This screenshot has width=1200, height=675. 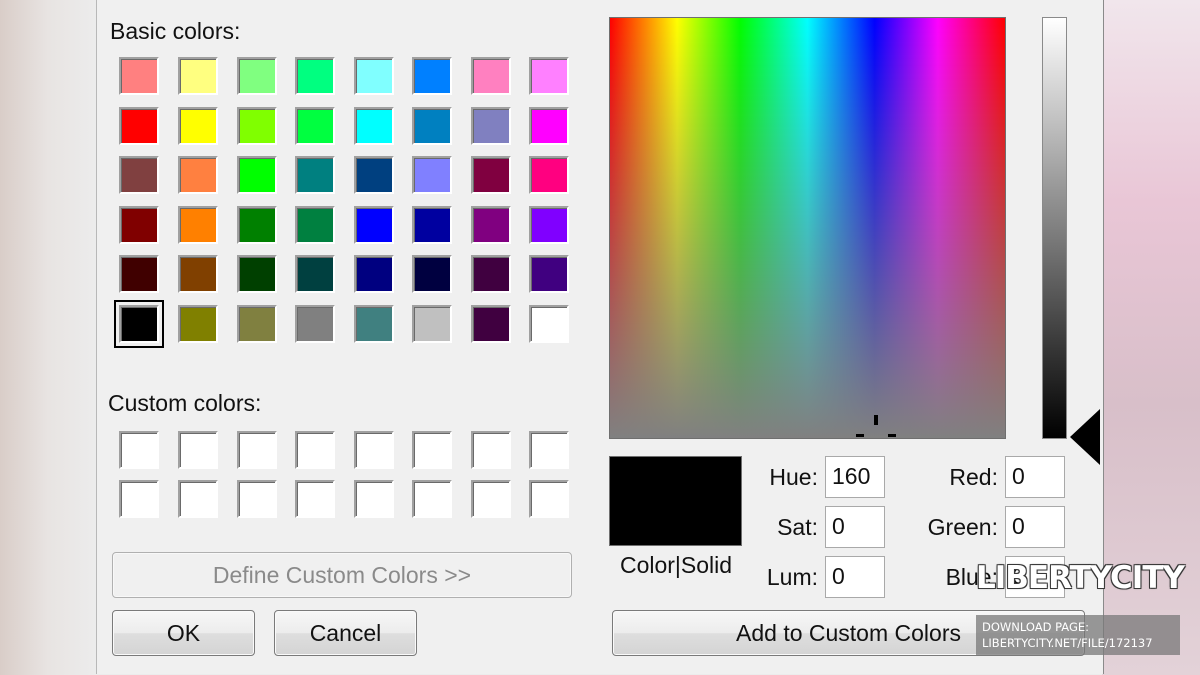 I want to click on crosshair-icon, so click(x=876, y=420).